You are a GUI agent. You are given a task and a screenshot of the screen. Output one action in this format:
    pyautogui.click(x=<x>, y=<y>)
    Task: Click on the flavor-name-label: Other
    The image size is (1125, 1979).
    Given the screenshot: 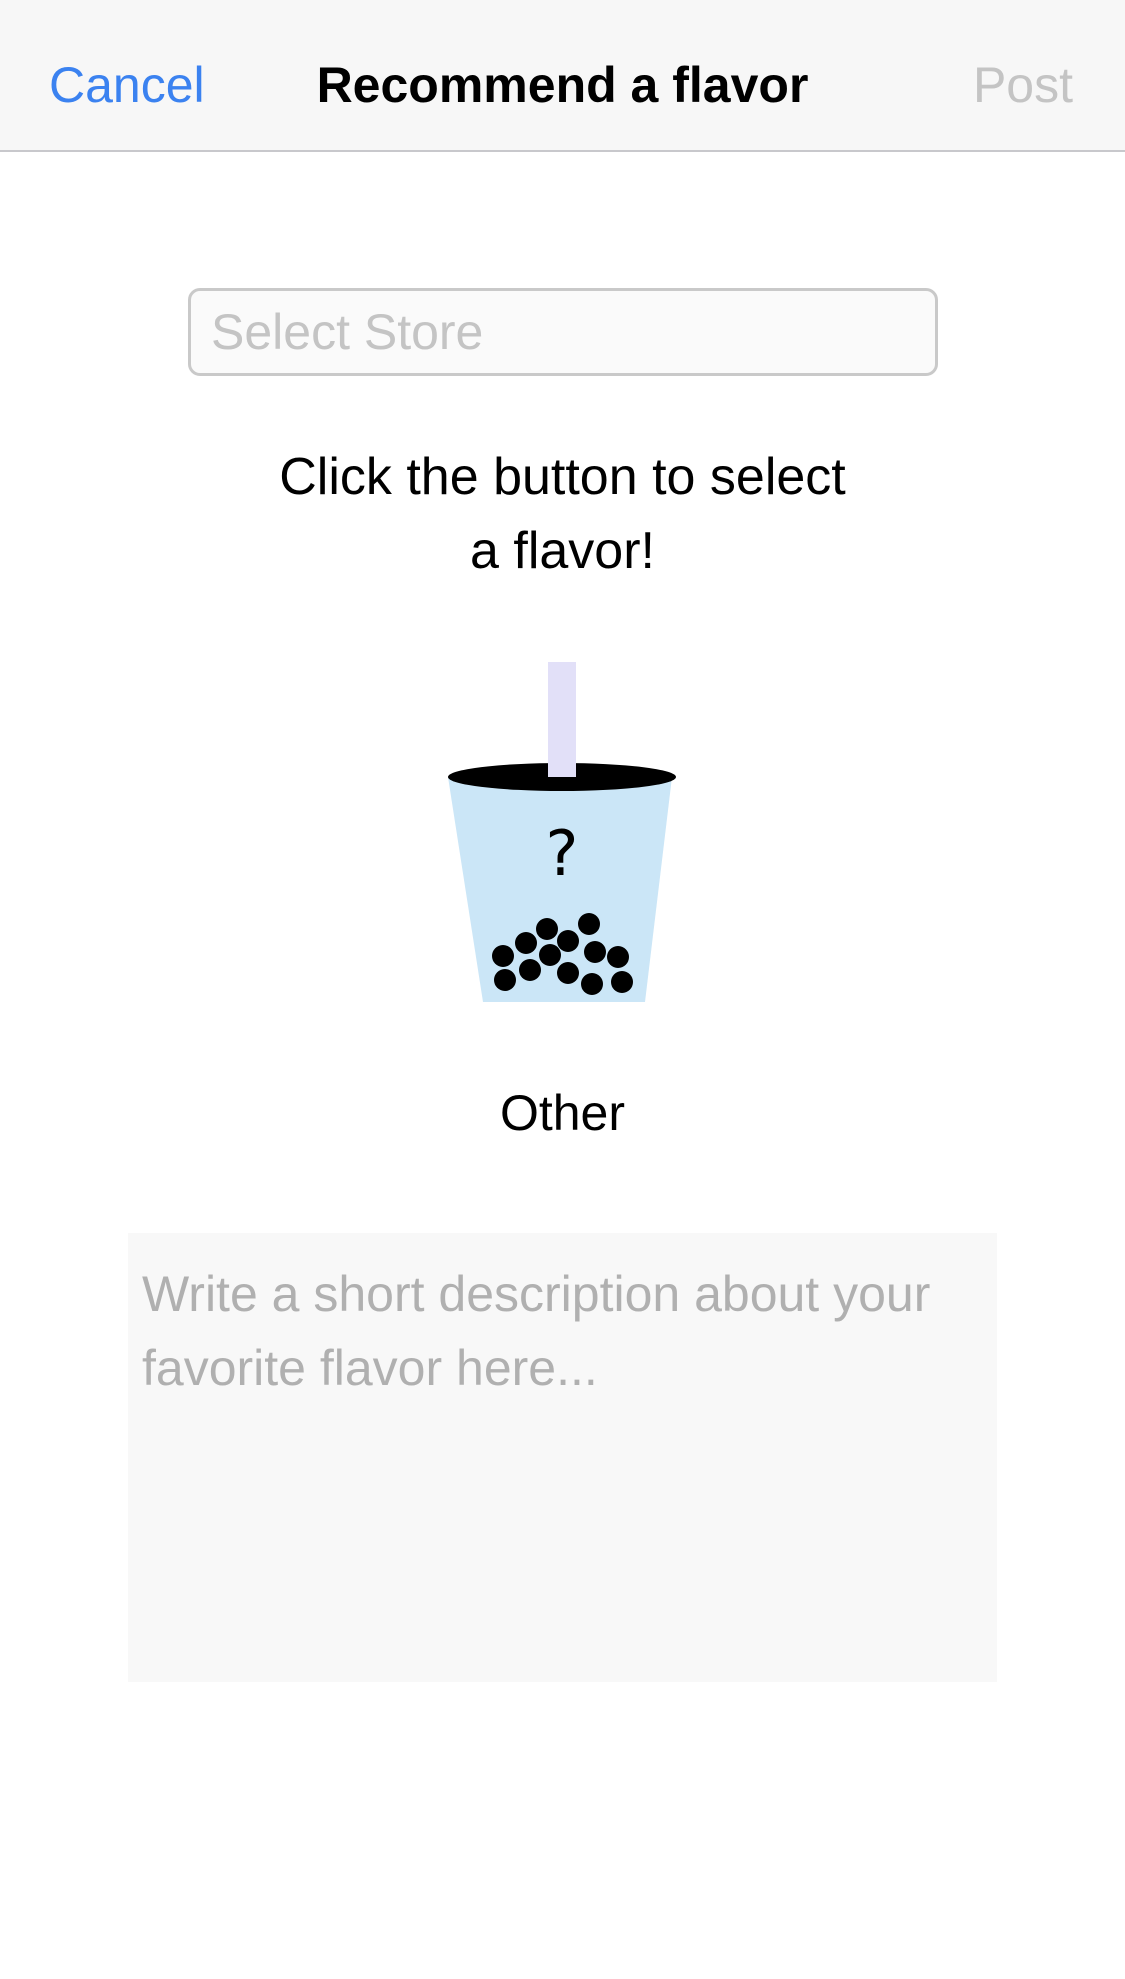 What is the action you would take?
    pyautogui.click(x=562, y=1113)
    